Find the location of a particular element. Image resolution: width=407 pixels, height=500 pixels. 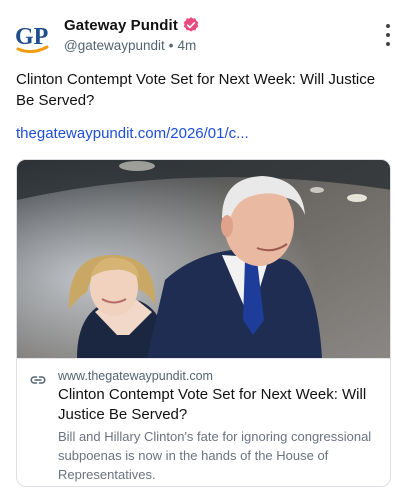

verified-badge-icon is located at coordinates (191, 24).